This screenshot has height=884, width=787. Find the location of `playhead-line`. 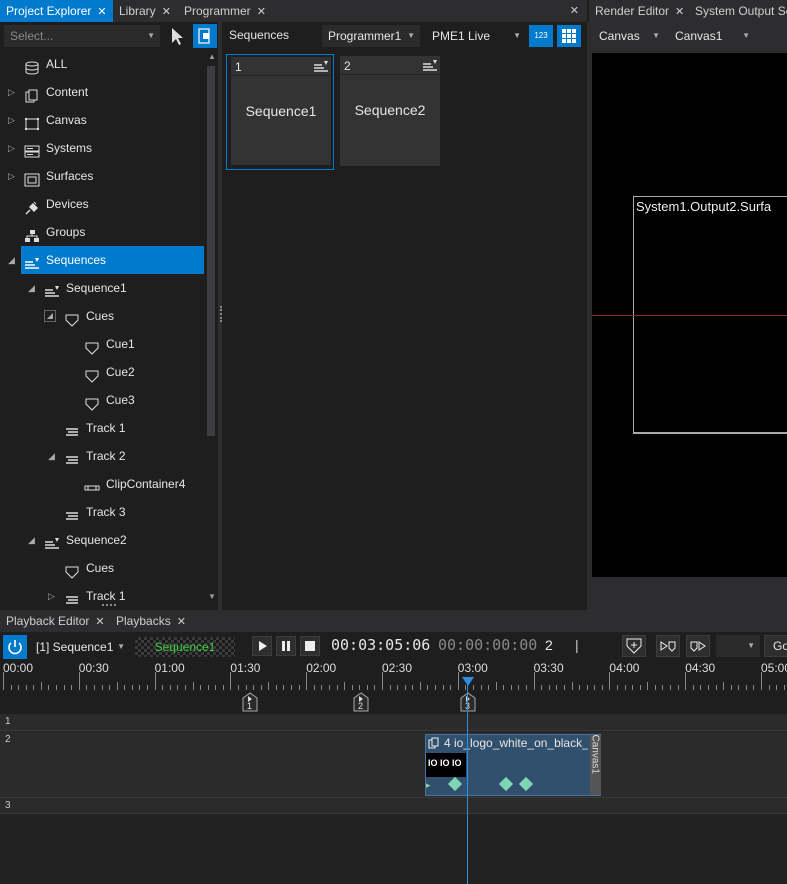

playhead-line is located at coordinates (467, 784).